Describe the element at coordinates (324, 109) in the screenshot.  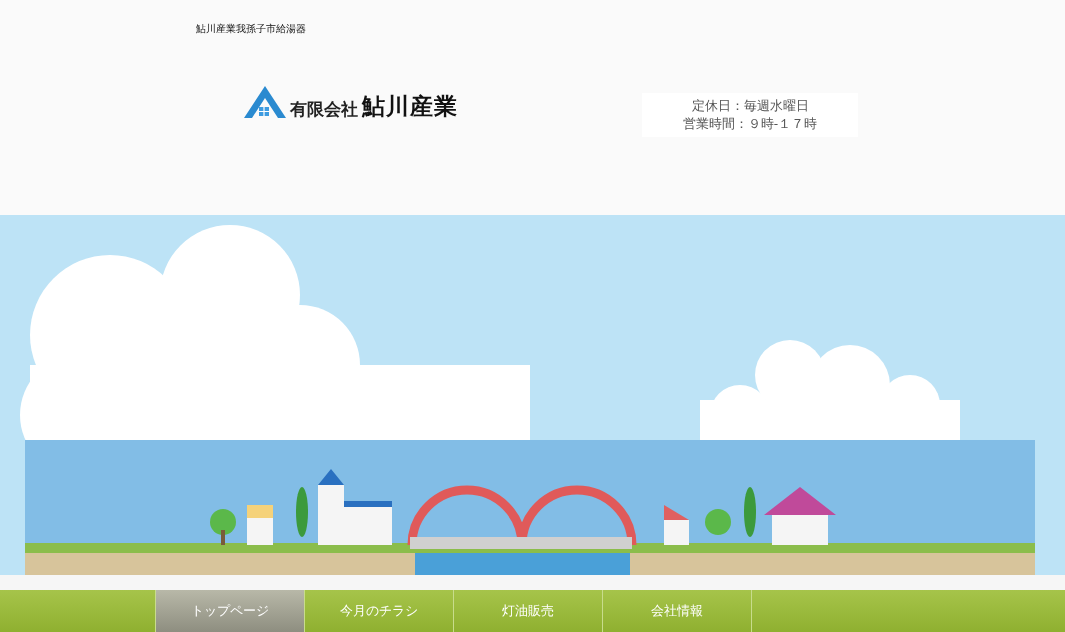
I see `logo-company-type: 有限会社` at that location.